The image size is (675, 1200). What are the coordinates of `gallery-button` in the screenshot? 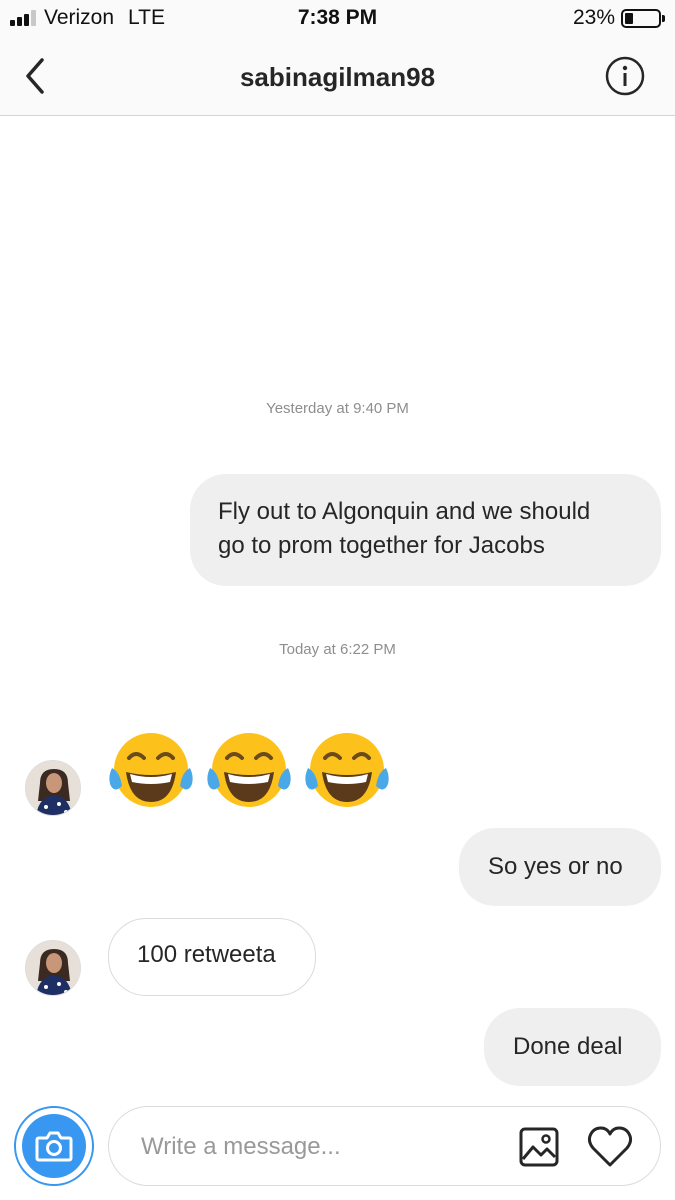 It's located at (539, 1147).